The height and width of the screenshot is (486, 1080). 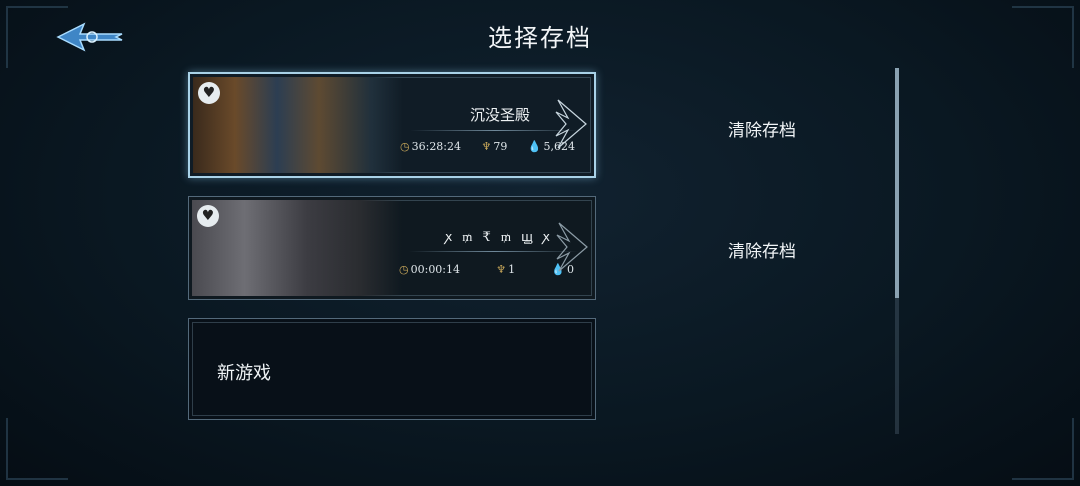 I want to click on water-drop-icon: 💧, so click(x=534, y=146).